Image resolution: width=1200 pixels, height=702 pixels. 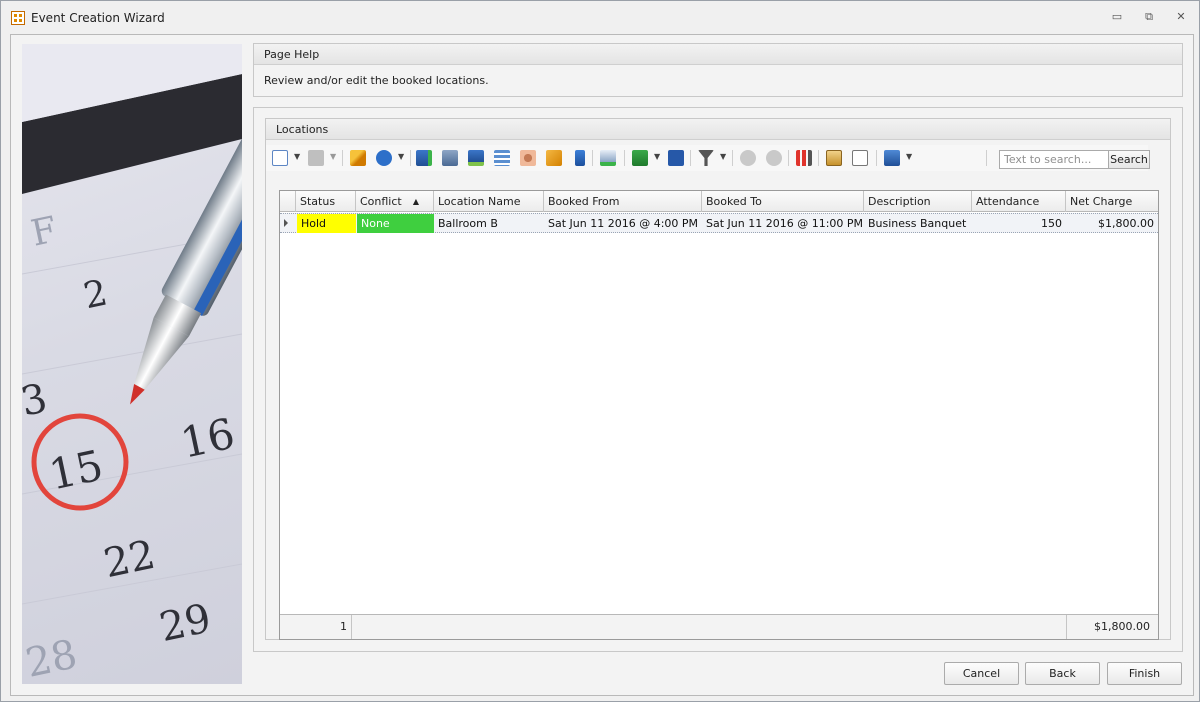 I want to click on save-icon, so click(x=892, y=158).